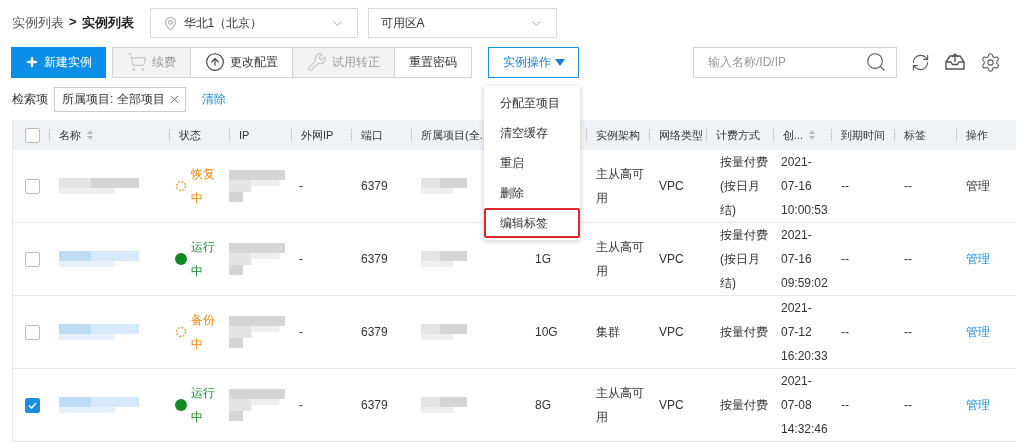 The image size is (1031, 444). Describe the element at coordinates (532, 133) in the screenshot. I see `menu-item: 清空缓存` at that location.